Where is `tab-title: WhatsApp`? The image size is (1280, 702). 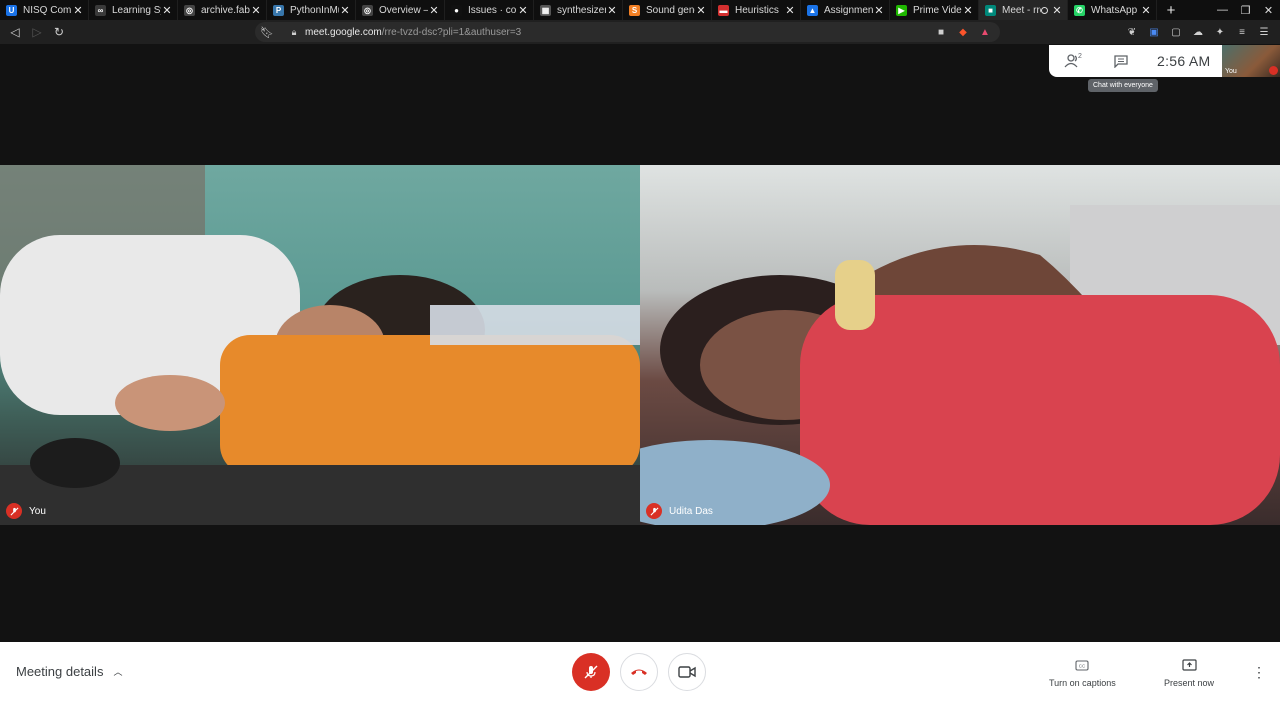 tab-title: WhatsApp is located at coordinates (1114, 10).